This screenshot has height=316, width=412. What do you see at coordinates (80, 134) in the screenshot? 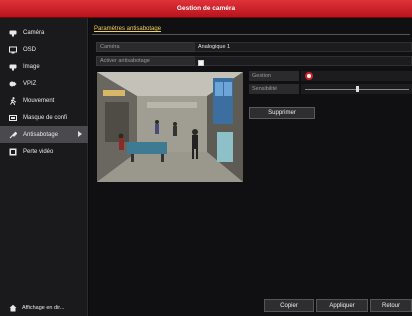
I see `chevron-right-icon` at bounding box center [80, 134].